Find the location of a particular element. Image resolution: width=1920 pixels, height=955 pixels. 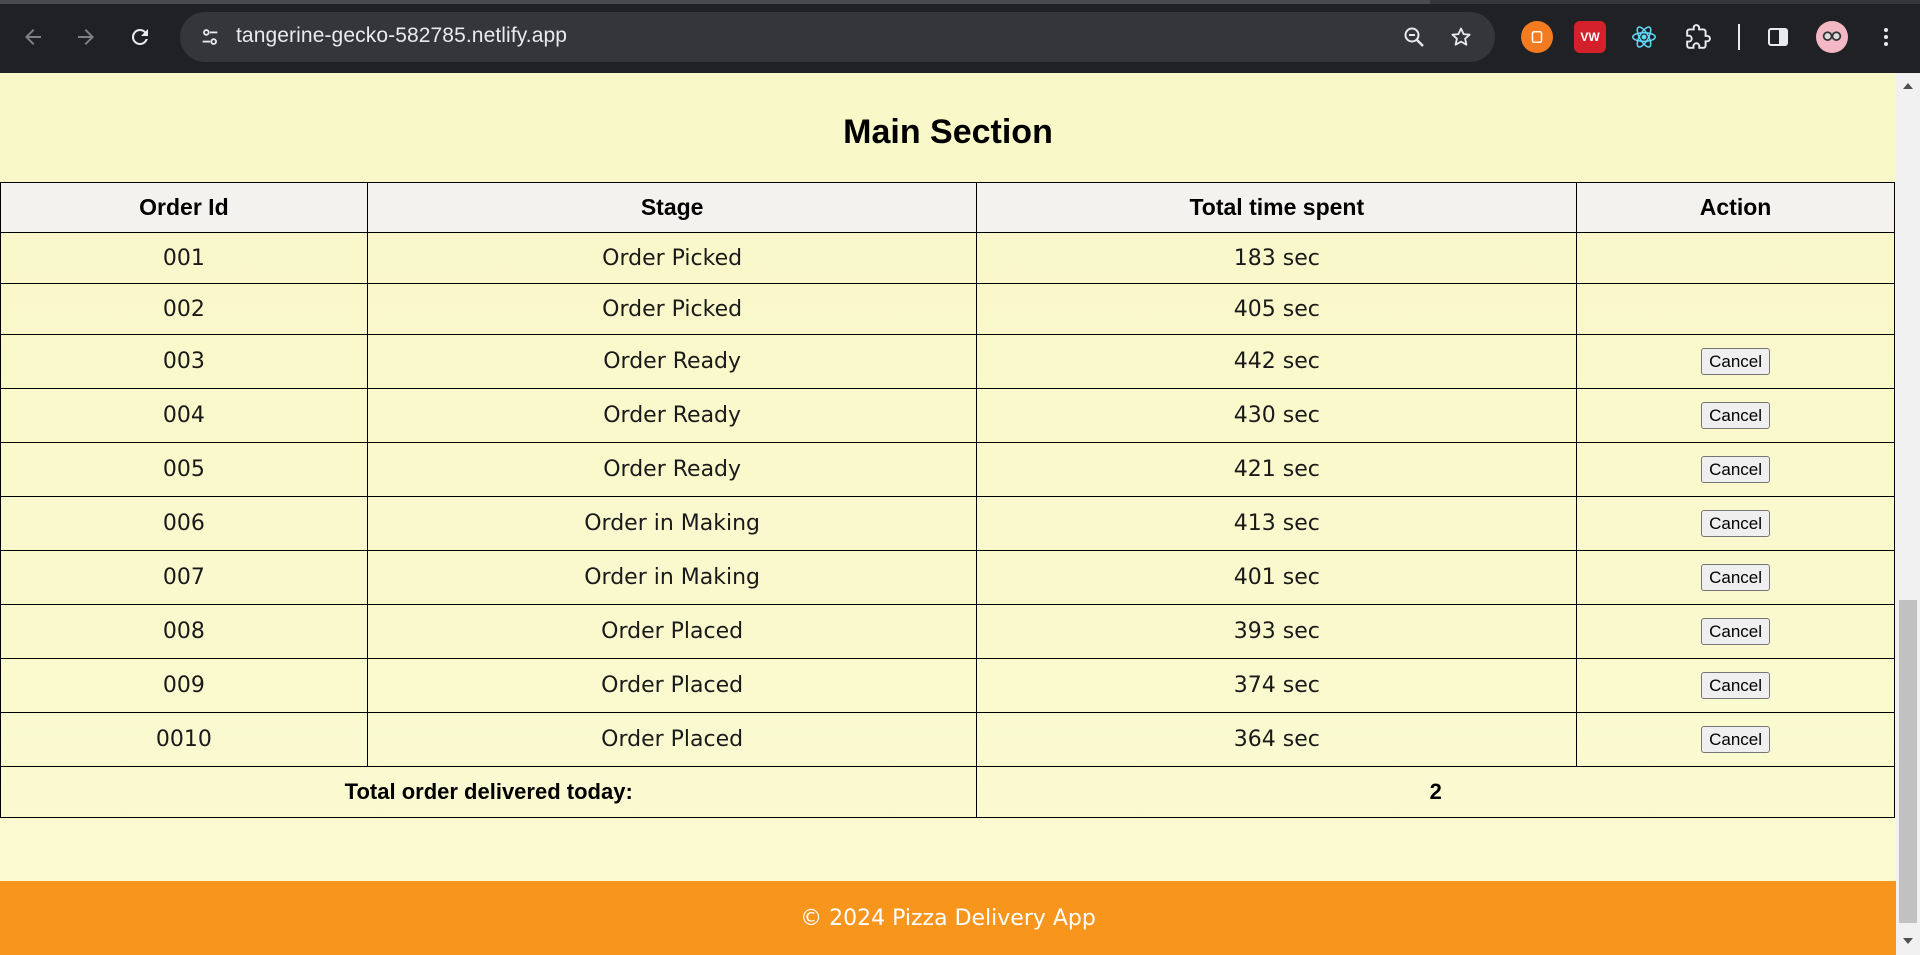

extension-orange-icon is located at coordinates (1537, 37).